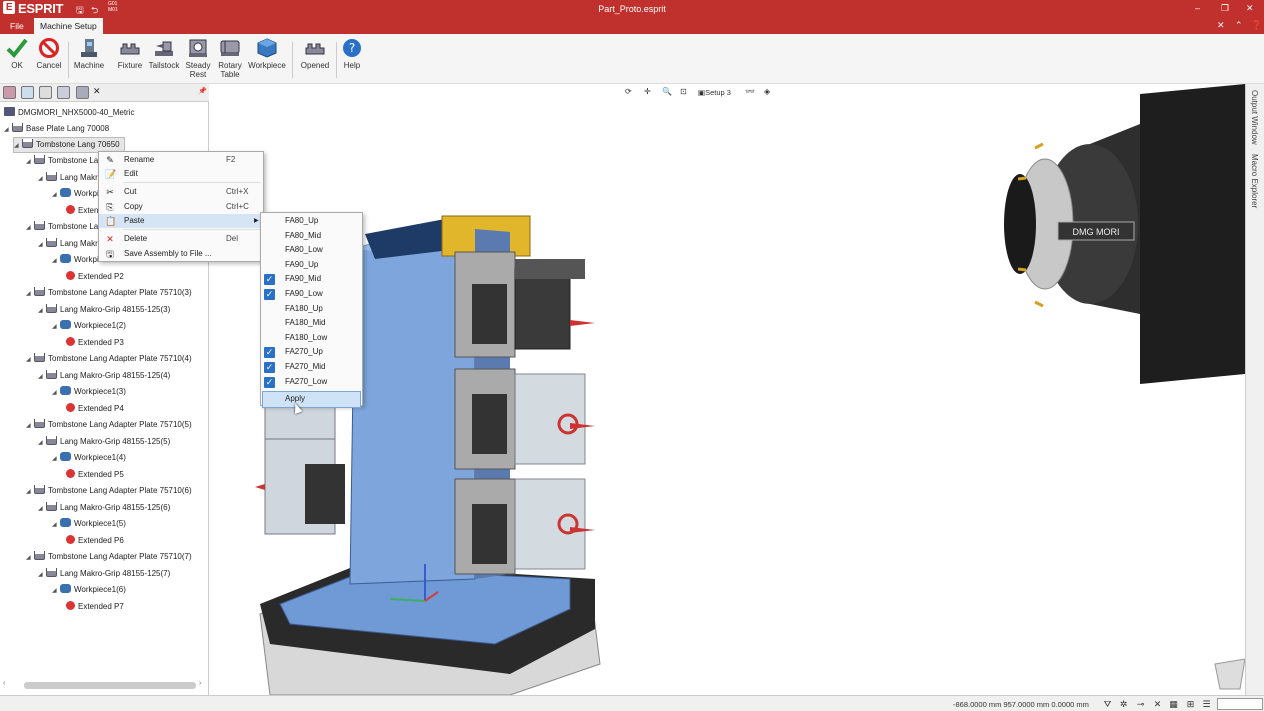 Image resolution: width=1264 pixels, height=711 pixels. I want to click on restore-icon: ❐, so click(1225, 8).